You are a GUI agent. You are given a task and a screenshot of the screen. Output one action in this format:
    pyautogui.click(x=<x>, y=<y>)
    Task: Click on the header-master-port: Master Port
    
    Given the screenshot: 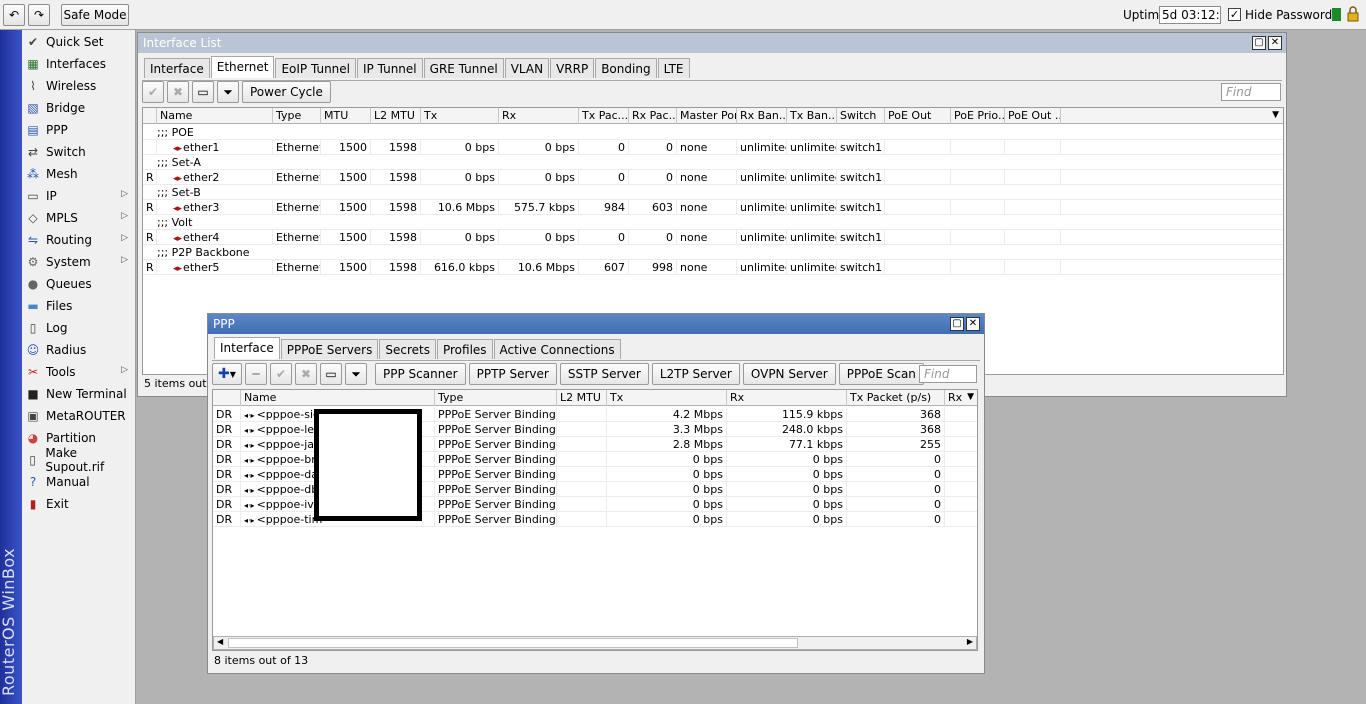 What is the action you would take?
    pyautogui.click(x=707, y=116)
    